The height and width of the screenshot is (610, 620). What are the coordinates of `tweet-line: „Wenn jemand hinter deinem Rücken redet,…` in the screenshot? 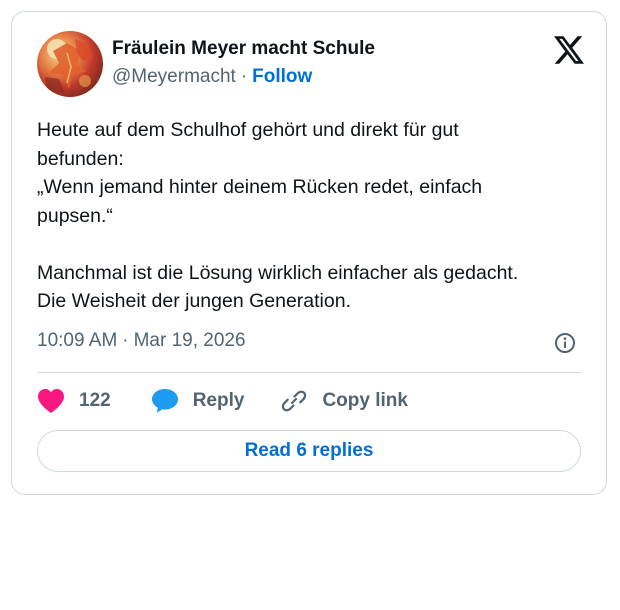 It's located at (260, 187).